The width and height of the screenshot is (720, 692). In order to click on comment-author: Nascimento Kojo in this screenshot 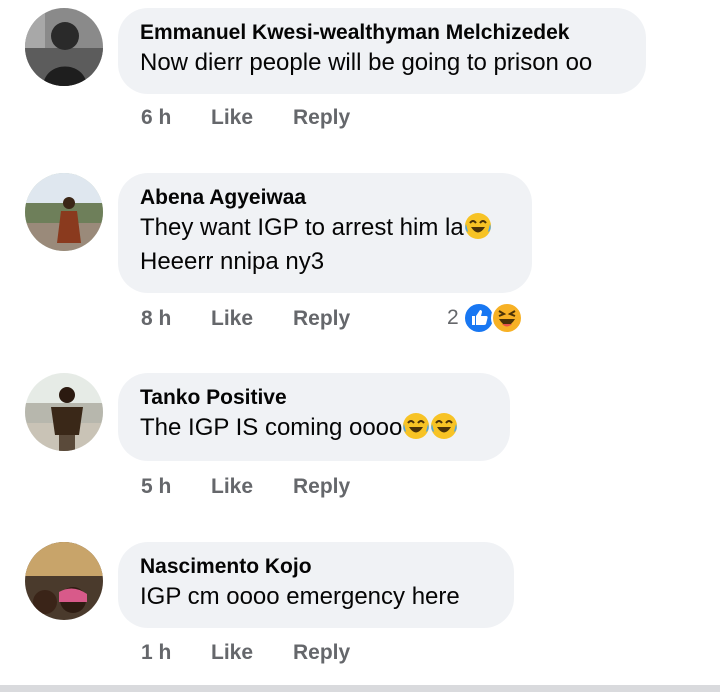, I will do `click(316, 567)`.